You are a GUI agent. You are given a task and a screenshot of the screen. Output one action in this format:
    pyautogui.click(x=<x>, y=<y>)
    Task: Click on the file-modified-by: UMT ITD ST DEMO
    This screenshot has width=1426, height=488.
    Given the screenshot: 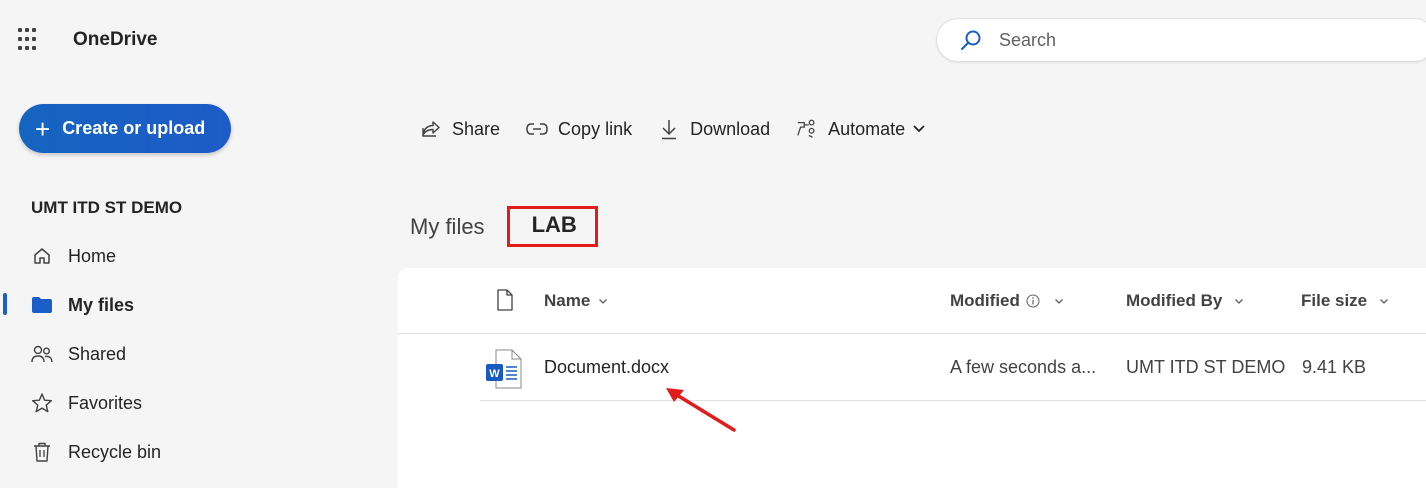 What is the action you would take?
    pyautogui.click(x=1206, y=367)
    